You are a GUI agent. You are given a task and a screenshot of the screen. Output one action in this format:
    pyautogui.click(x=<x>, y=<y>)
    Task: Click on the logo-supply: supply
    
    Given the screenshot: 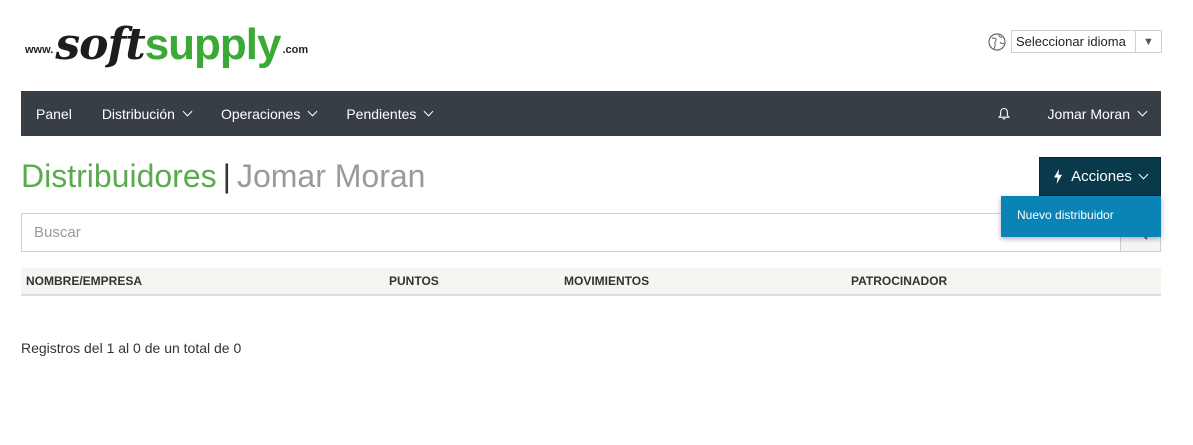 What is the action you would take?
    pyautogui.click(x=213, y=44)
    